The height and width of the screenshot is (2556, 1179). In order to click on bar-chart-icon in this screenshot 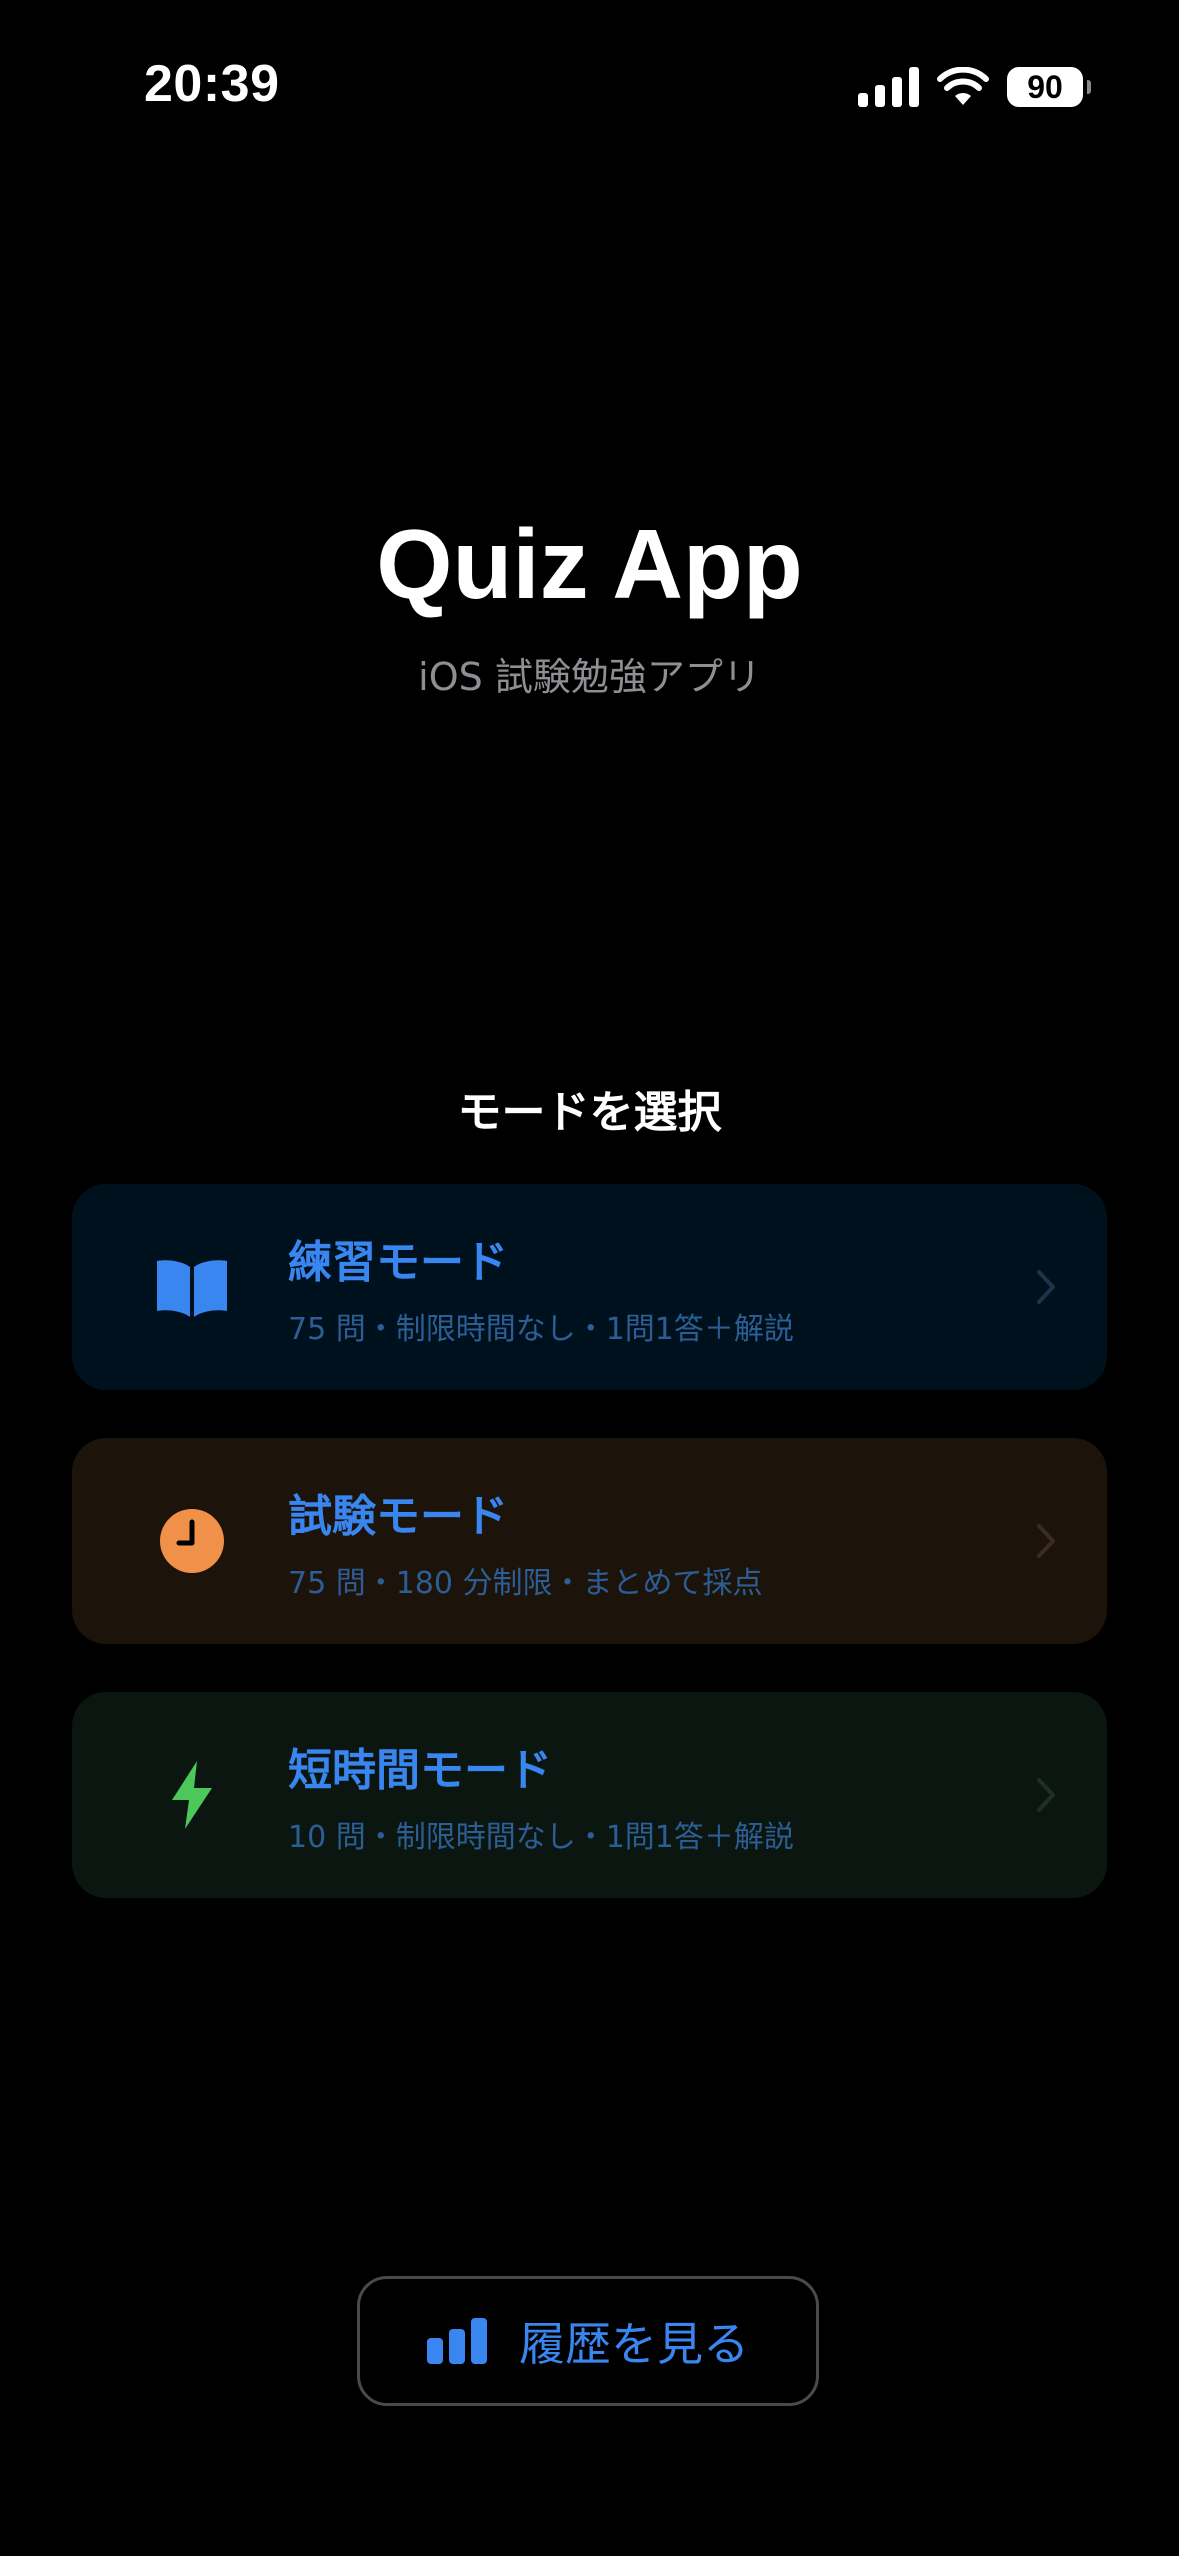, I will do `click(457, 2341)`.